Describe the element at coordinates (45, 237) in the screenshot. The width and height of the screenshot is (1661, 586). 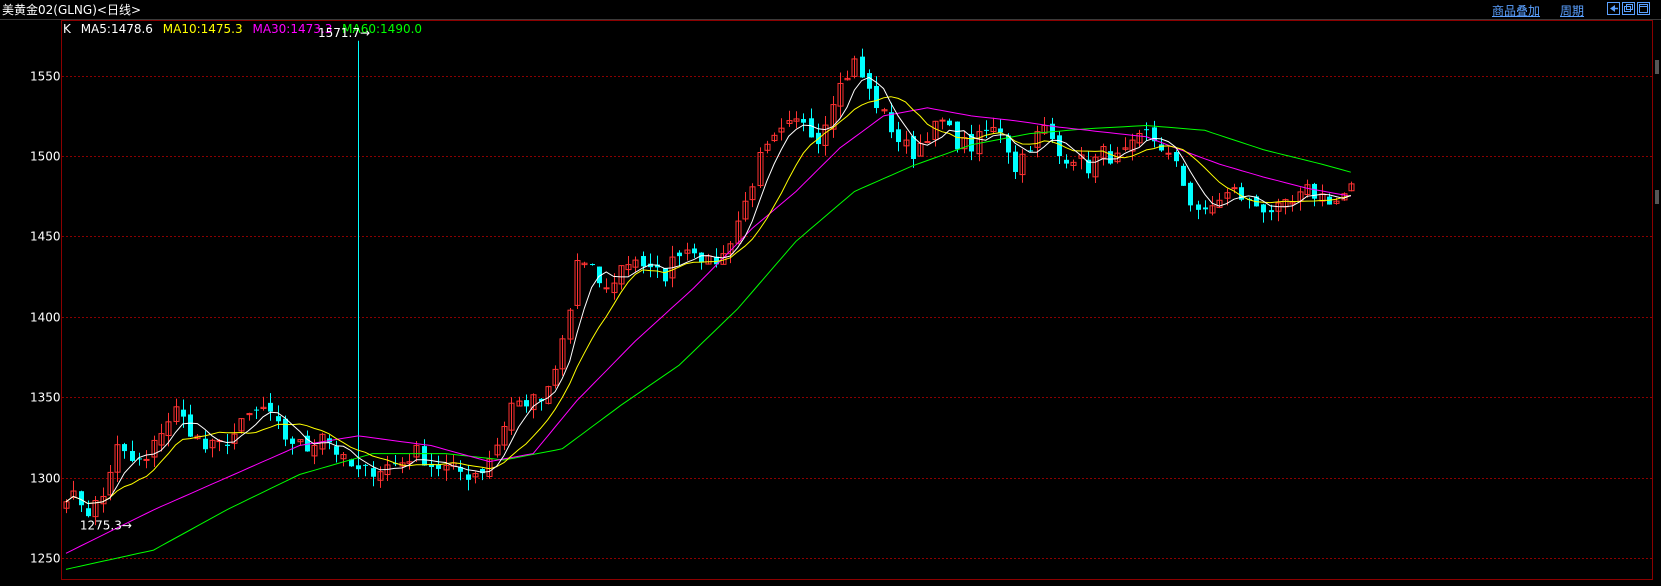
I see `y-tick-label: 1450` at that location.